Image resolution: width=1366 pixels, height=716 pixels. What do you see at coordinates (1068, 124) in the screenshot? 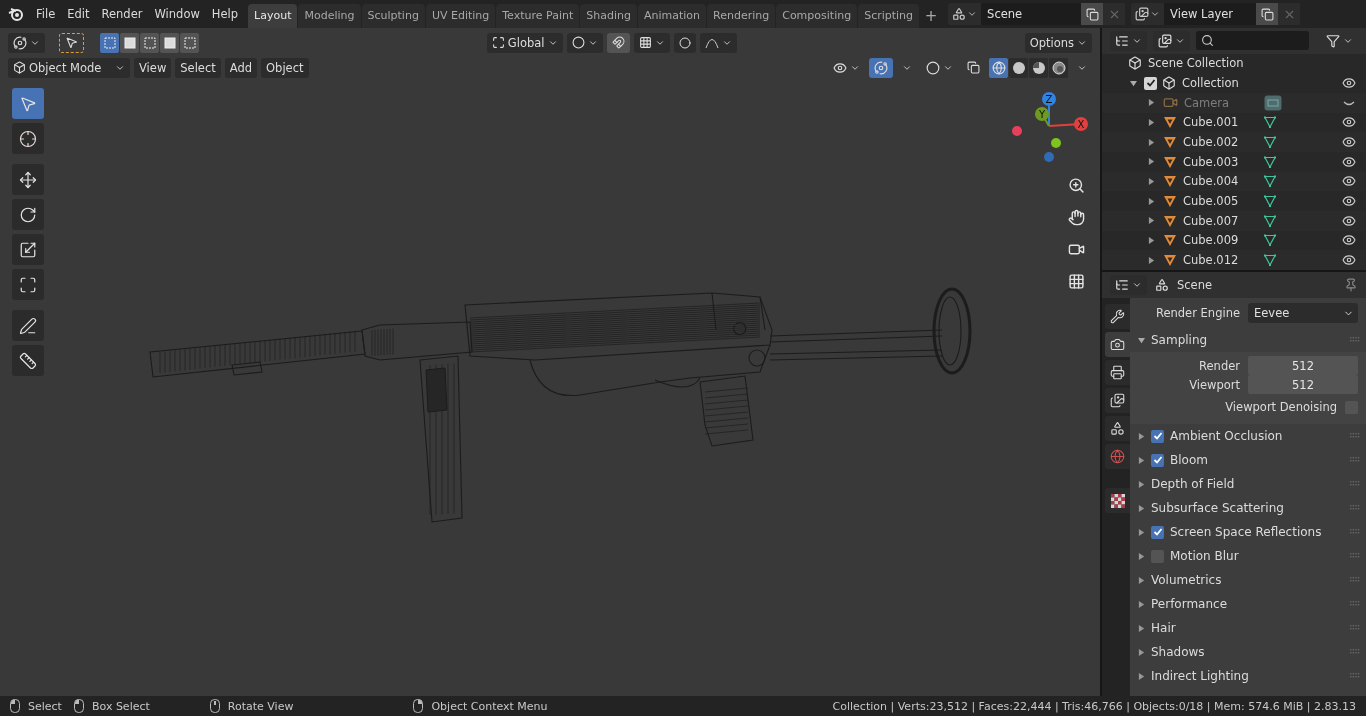
I see `axis-handle: X` at bounding box center [1068, 124].